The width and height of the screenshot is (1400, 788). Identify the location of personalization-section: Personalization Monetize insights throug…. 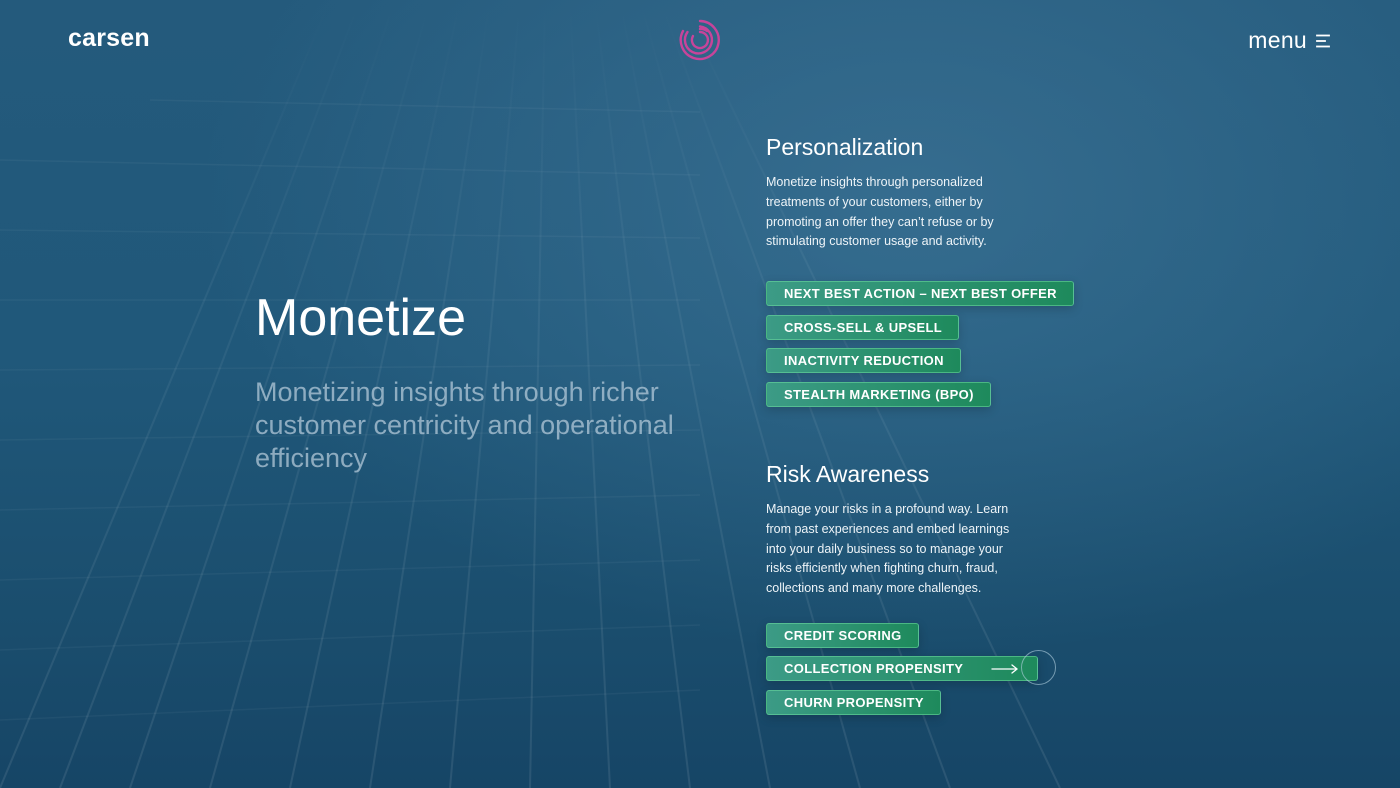
(920, 273).